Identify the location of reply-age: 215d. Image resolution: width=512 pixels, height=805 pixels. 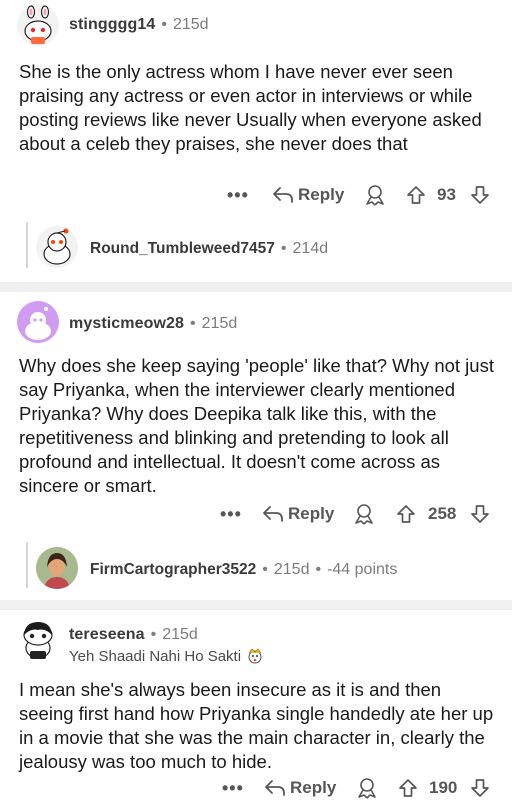
(291, 569).